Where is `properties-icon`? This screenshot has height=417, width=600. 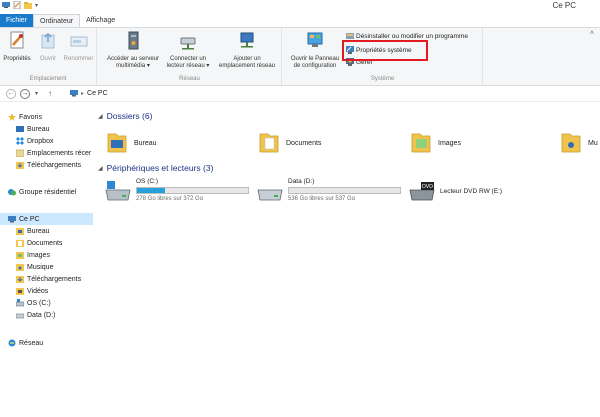 properties-icon is located at coordinates (17, 5).